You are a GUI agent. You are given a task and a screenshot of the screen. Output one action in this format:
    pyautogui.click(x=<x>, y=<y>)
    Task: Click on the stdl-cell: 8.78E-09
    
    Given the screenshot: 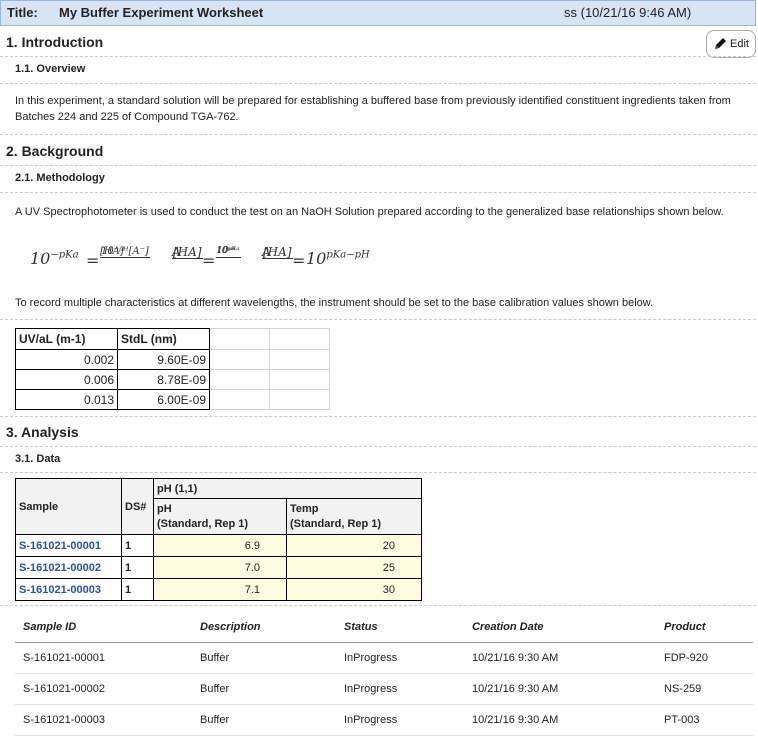 What is the action you would take?
    pyautogui.click(x=163, y=379)
    